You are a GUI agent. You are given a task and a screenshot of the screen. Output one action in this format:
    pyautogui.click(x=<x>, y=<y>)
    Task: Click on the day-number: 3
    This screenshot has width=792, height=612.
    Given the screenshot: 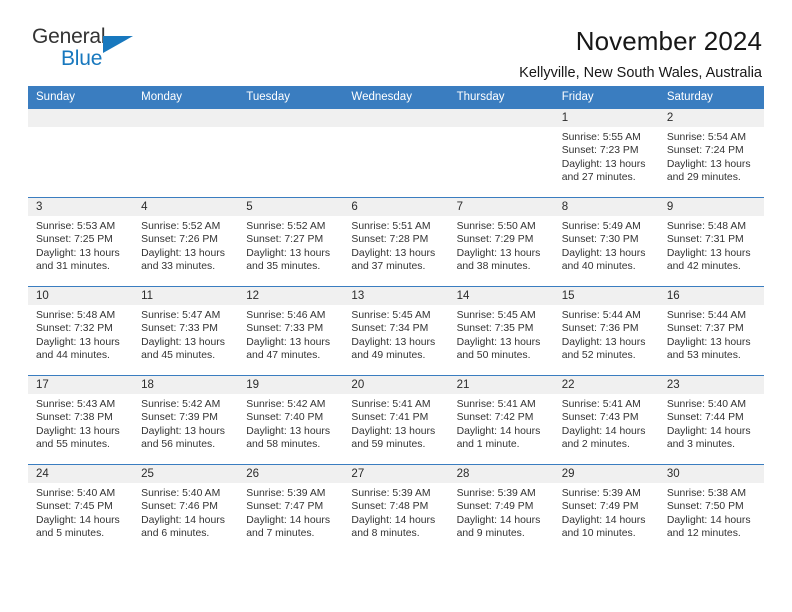 What is the action you would take?
    pyautogui.click(x=81, y=207)
    